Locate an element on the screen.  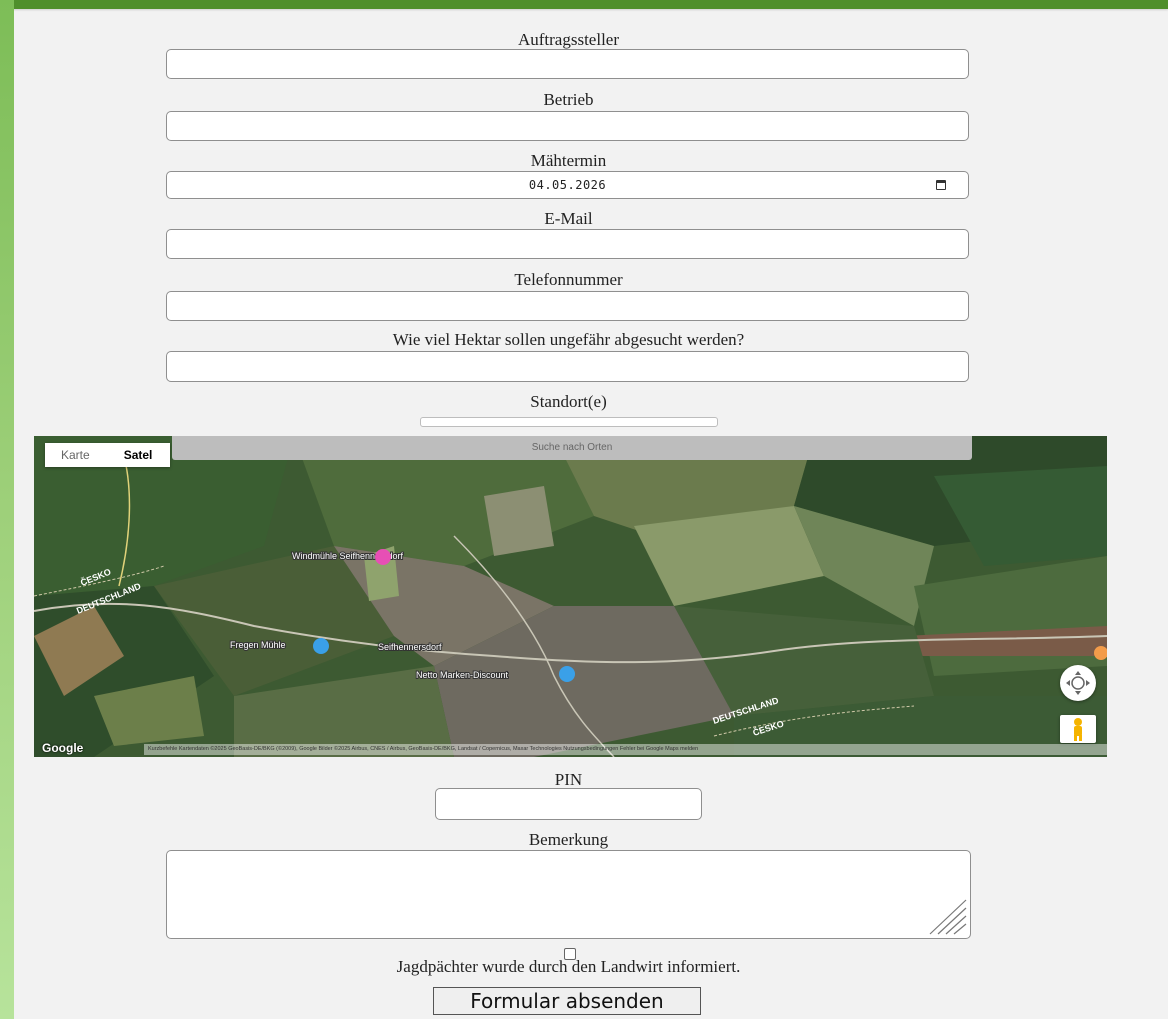
standort-input is located at coordinates (569, 422).